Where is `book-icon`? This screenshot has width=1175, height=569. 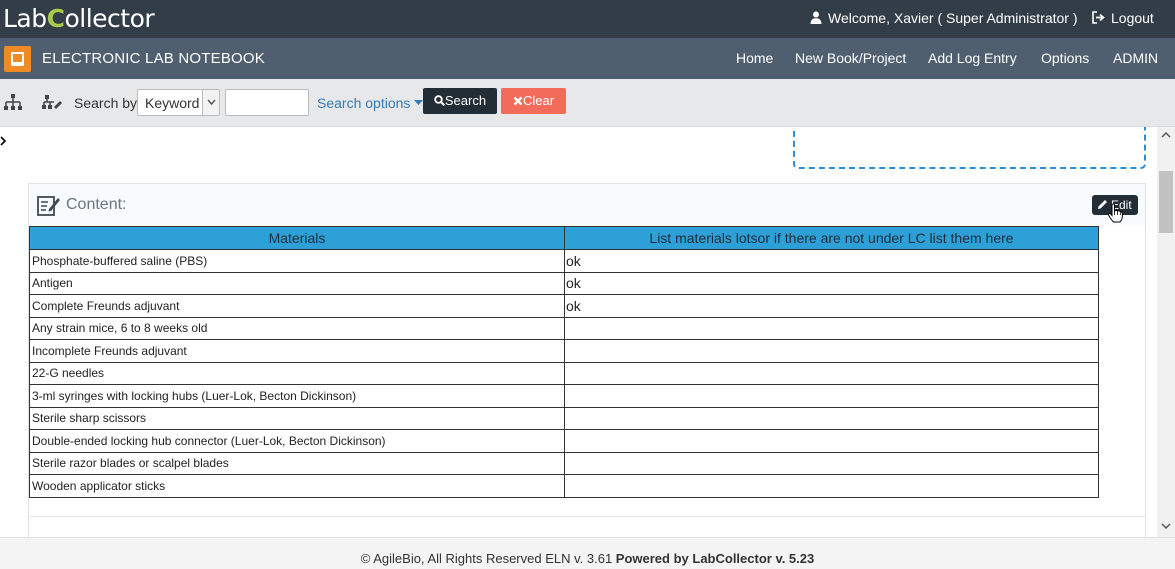
book-icon is located at coordinates (17, 59).